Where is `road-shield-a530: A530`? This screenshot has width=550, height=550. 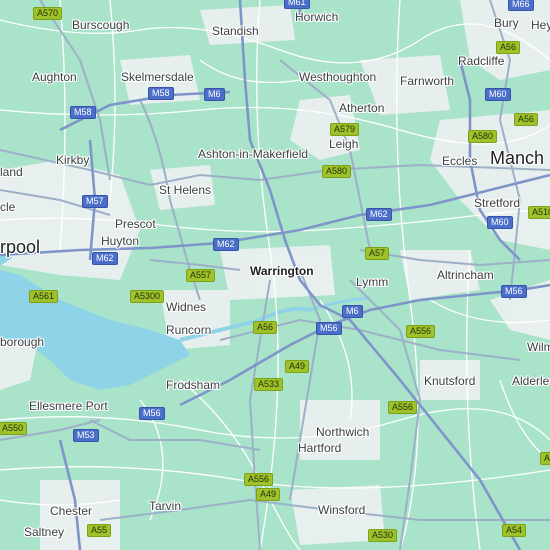 road-shield-a530: A530 is located at coordinates (383, 535).